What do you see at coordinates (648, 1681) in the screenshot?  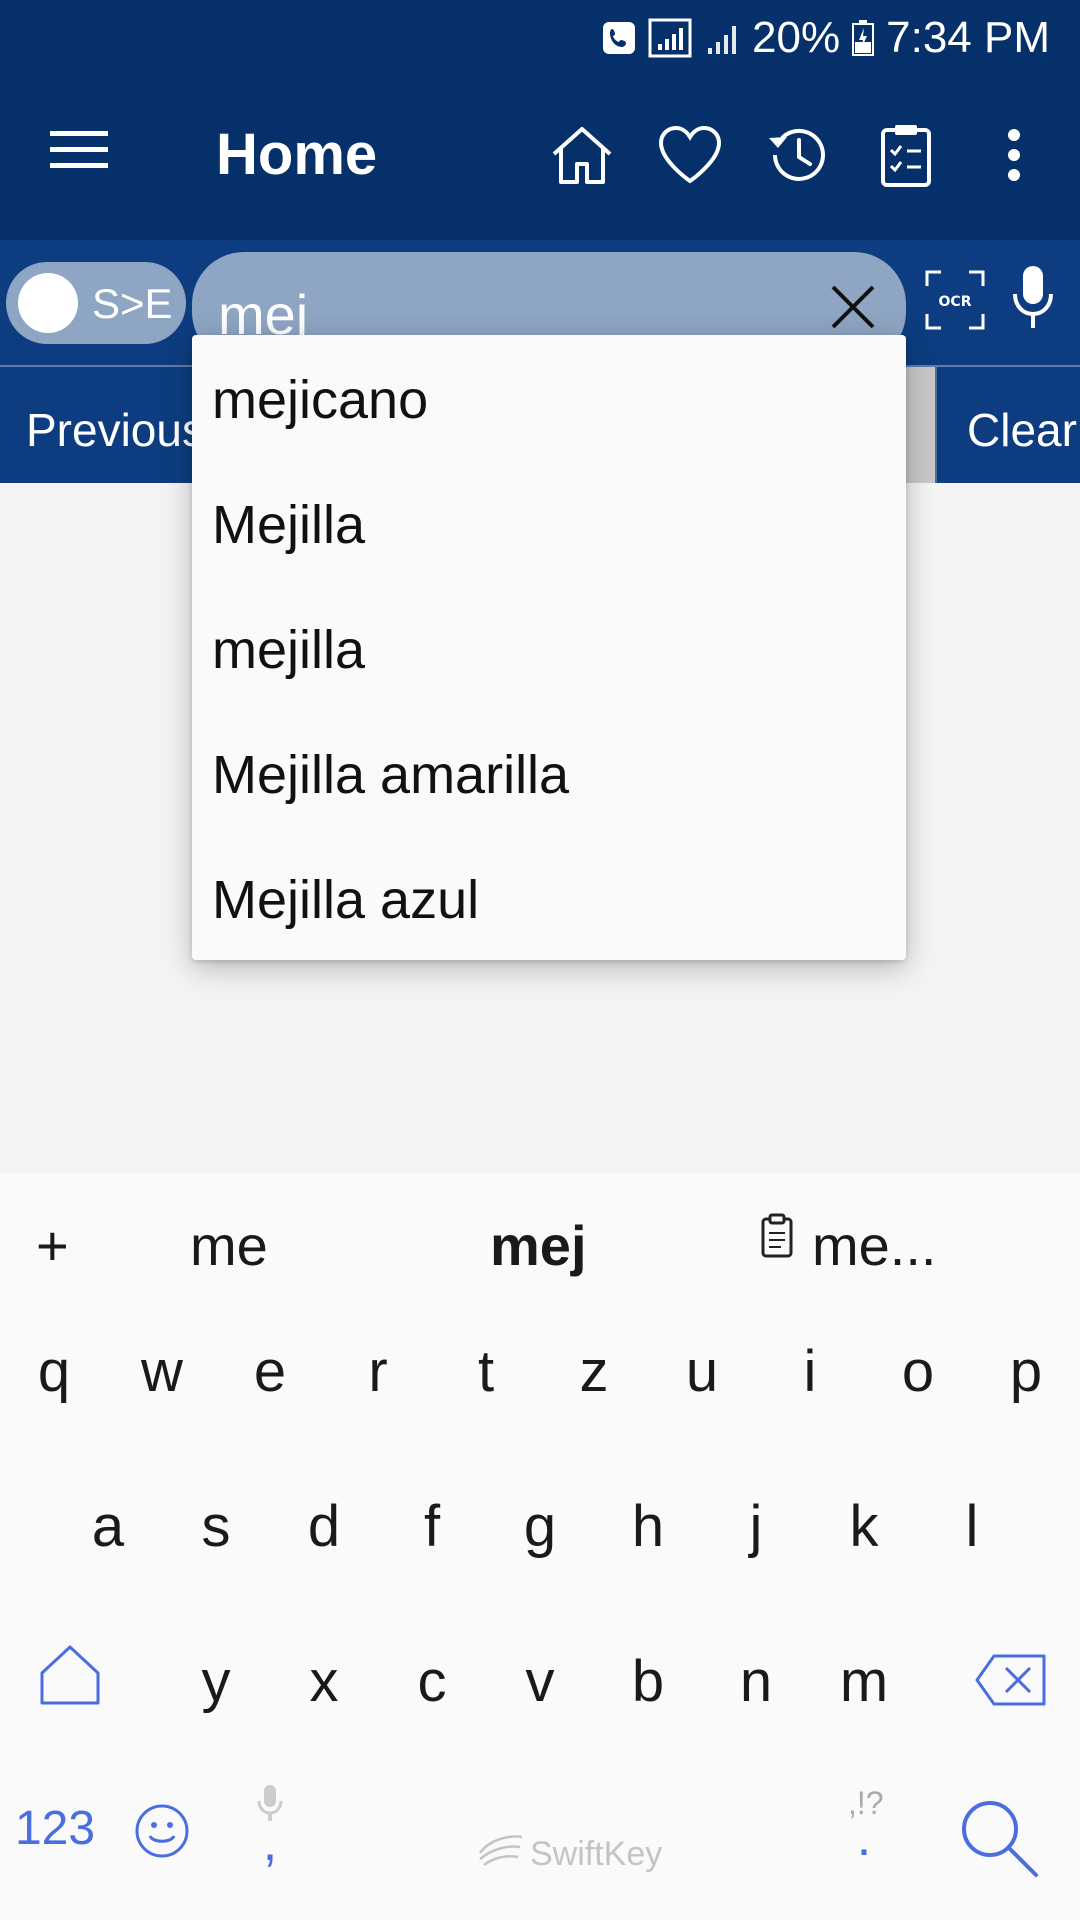 I see `key-b: b` at bounding box center [648, 1681].